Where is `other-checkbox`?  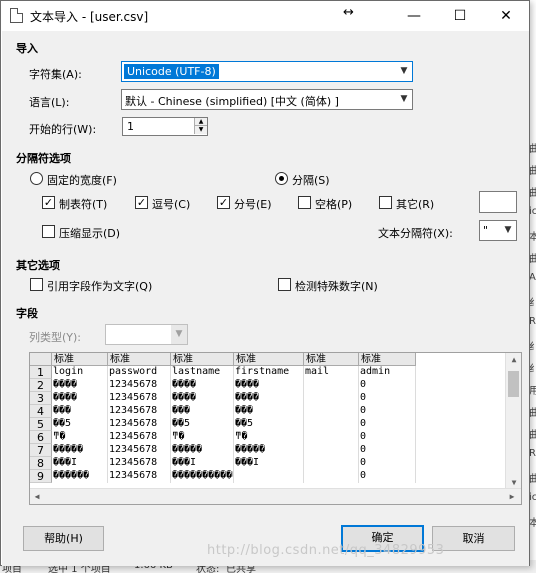
other-checkbox is located at coordinates (385, 202).